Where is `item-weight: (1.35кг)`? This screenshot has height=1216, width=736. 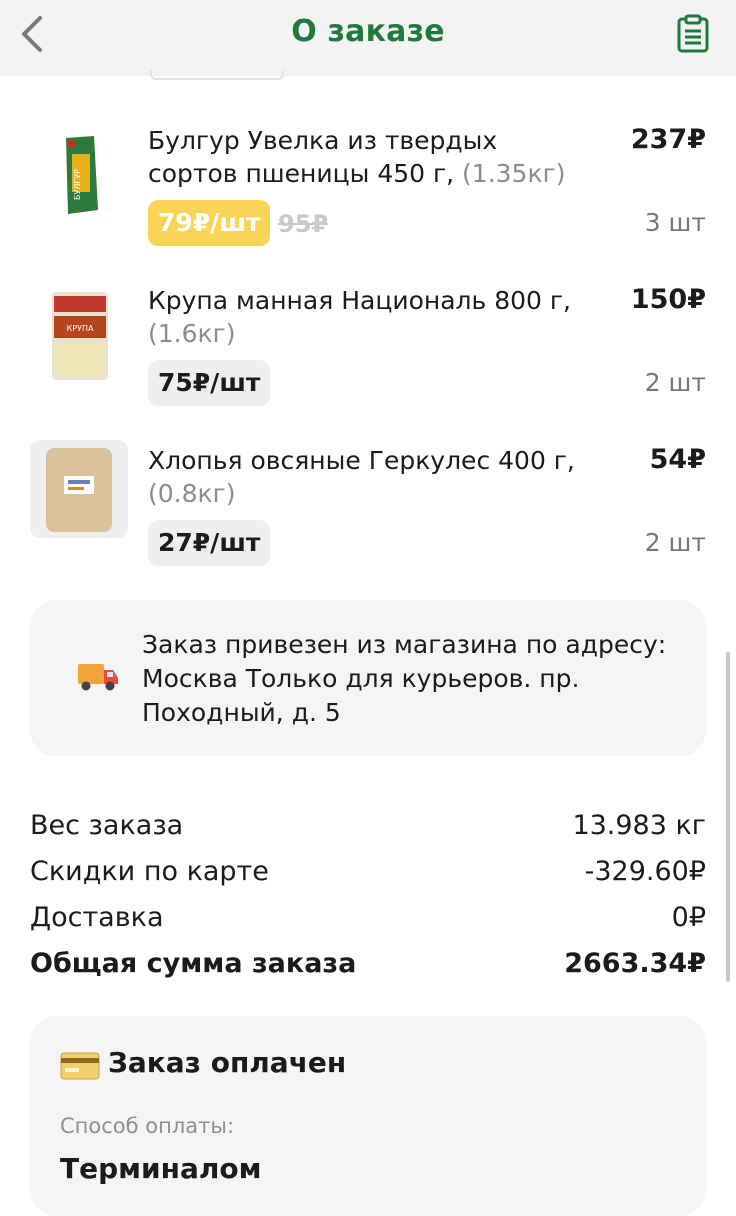 item-weight: (1.35кг) is located at coordinates (514, 173).